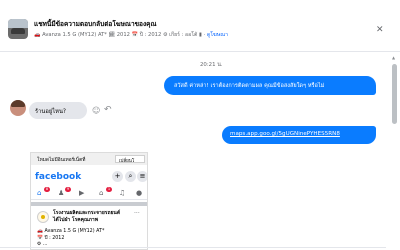 The height and width of the screenshot is (250, 400). Describe the element at coordinates (394, 150) in the screenshot. I see `scrollbar: ▲` at that location.